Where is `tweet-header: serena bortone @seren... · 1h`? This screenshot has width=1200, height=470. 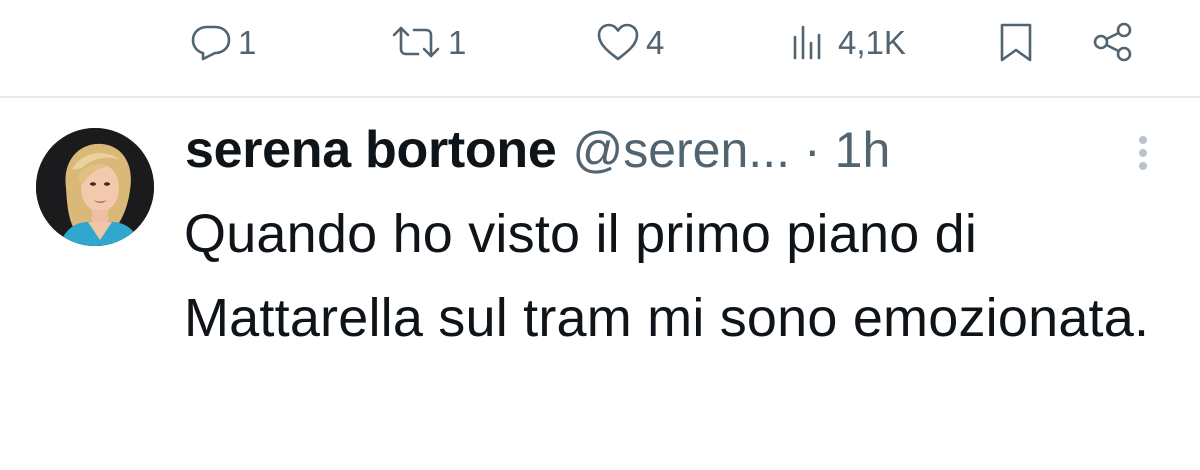 tweet-header: serena bortone @seren... · 1h is located at coordinates (537, 150).